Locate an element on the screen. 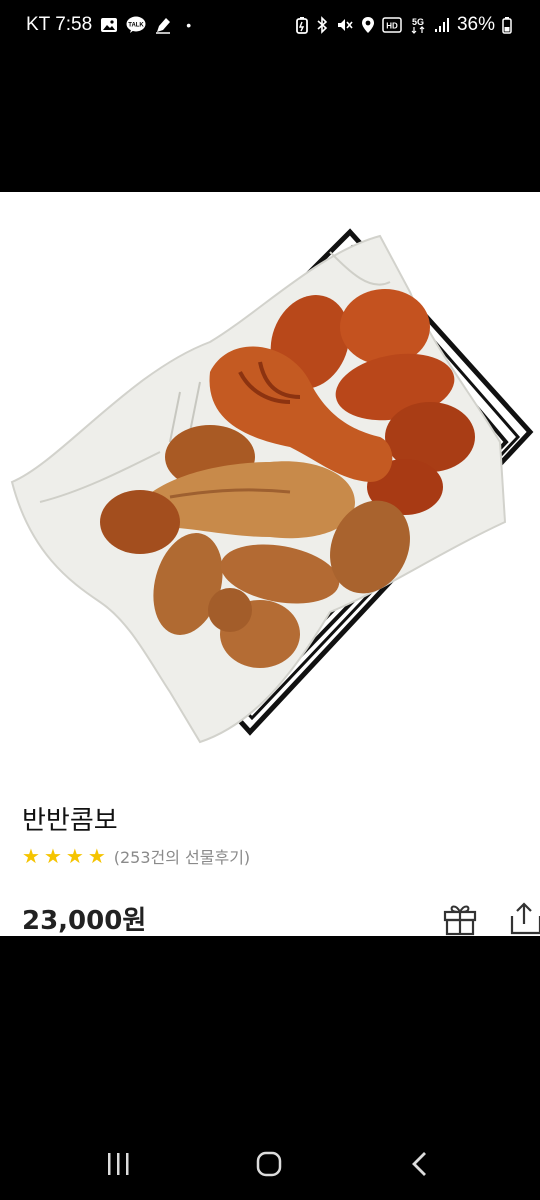  gallery-icon is located at coordinates (109, 25).